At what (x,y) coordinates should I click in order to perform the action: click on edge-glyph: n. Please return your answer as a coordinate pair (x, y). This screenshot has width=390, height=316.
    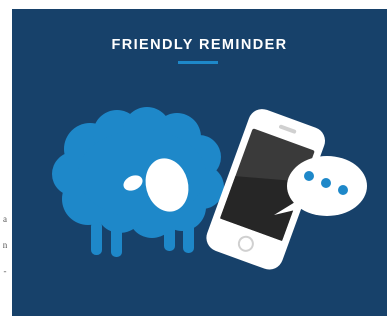
    Looking at the image, I should click on (5, 245).